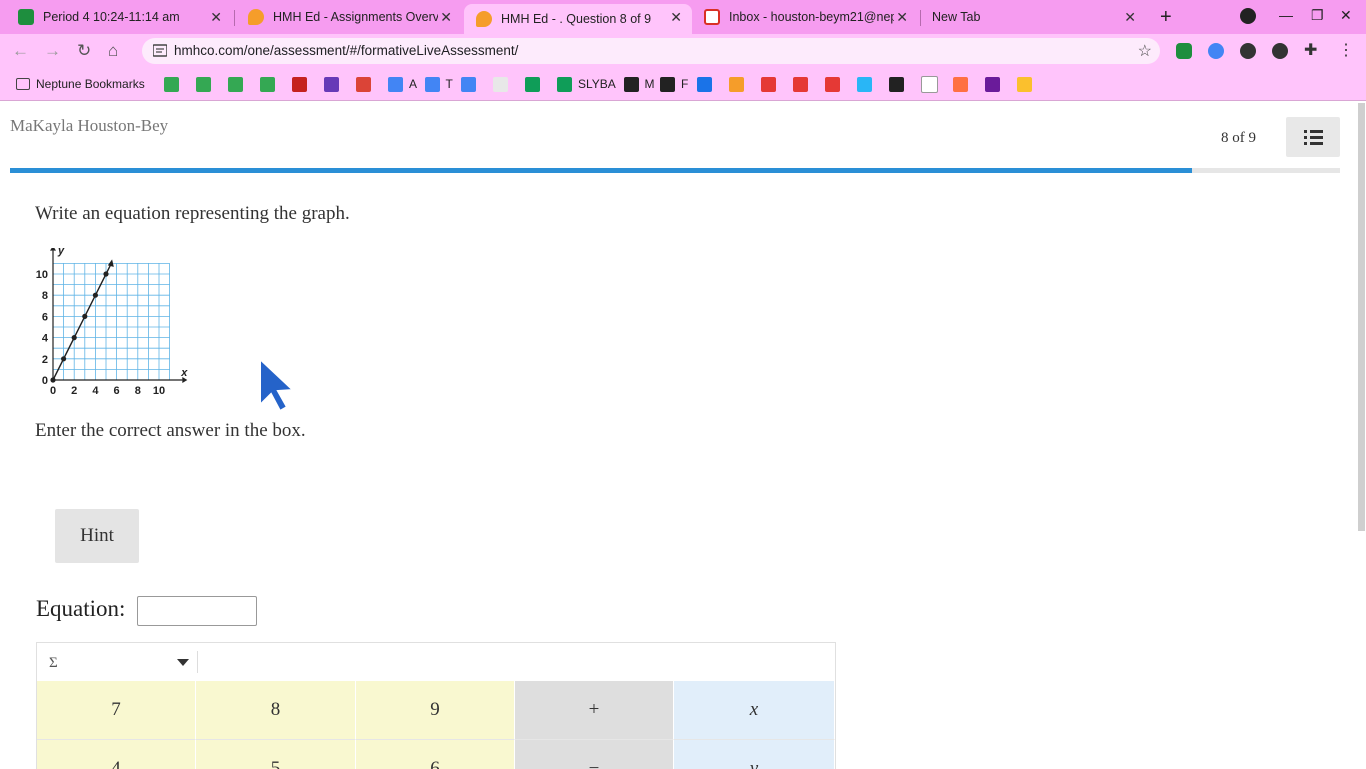  Describe the element at coordinates (113, 51) in the screenshot. I see `home-icon: ⌂` at that location.